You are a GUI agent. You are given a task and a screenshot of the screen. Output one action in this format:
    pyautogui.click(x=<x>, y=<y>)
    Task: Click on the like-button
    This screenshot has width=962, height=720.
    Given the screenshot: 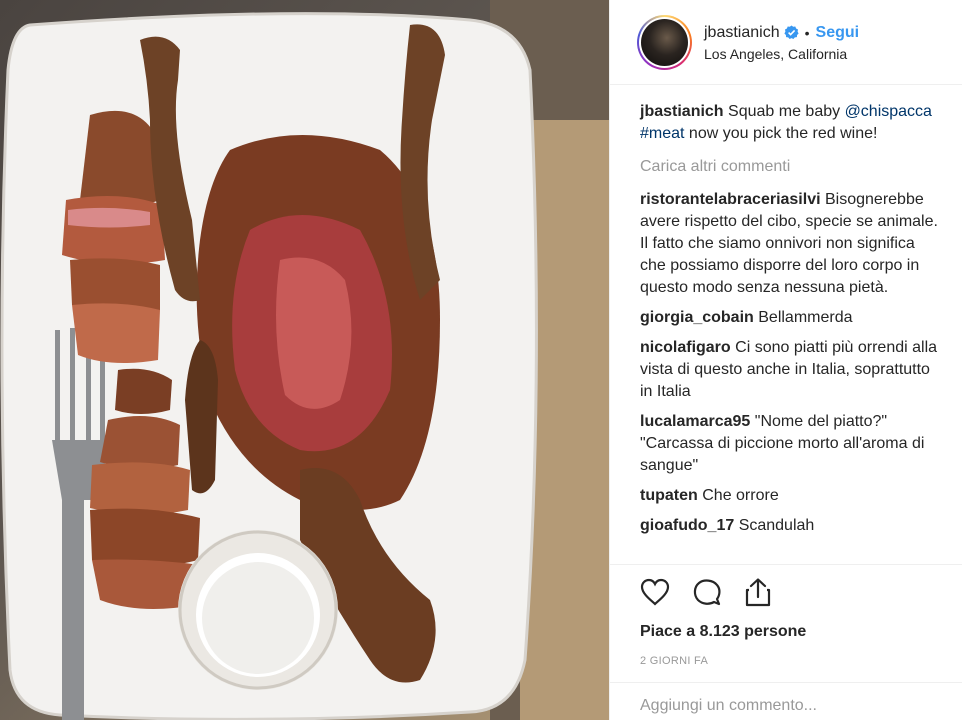 What is the action you would take?
    pyautogui.click(x=657, y=592)
    